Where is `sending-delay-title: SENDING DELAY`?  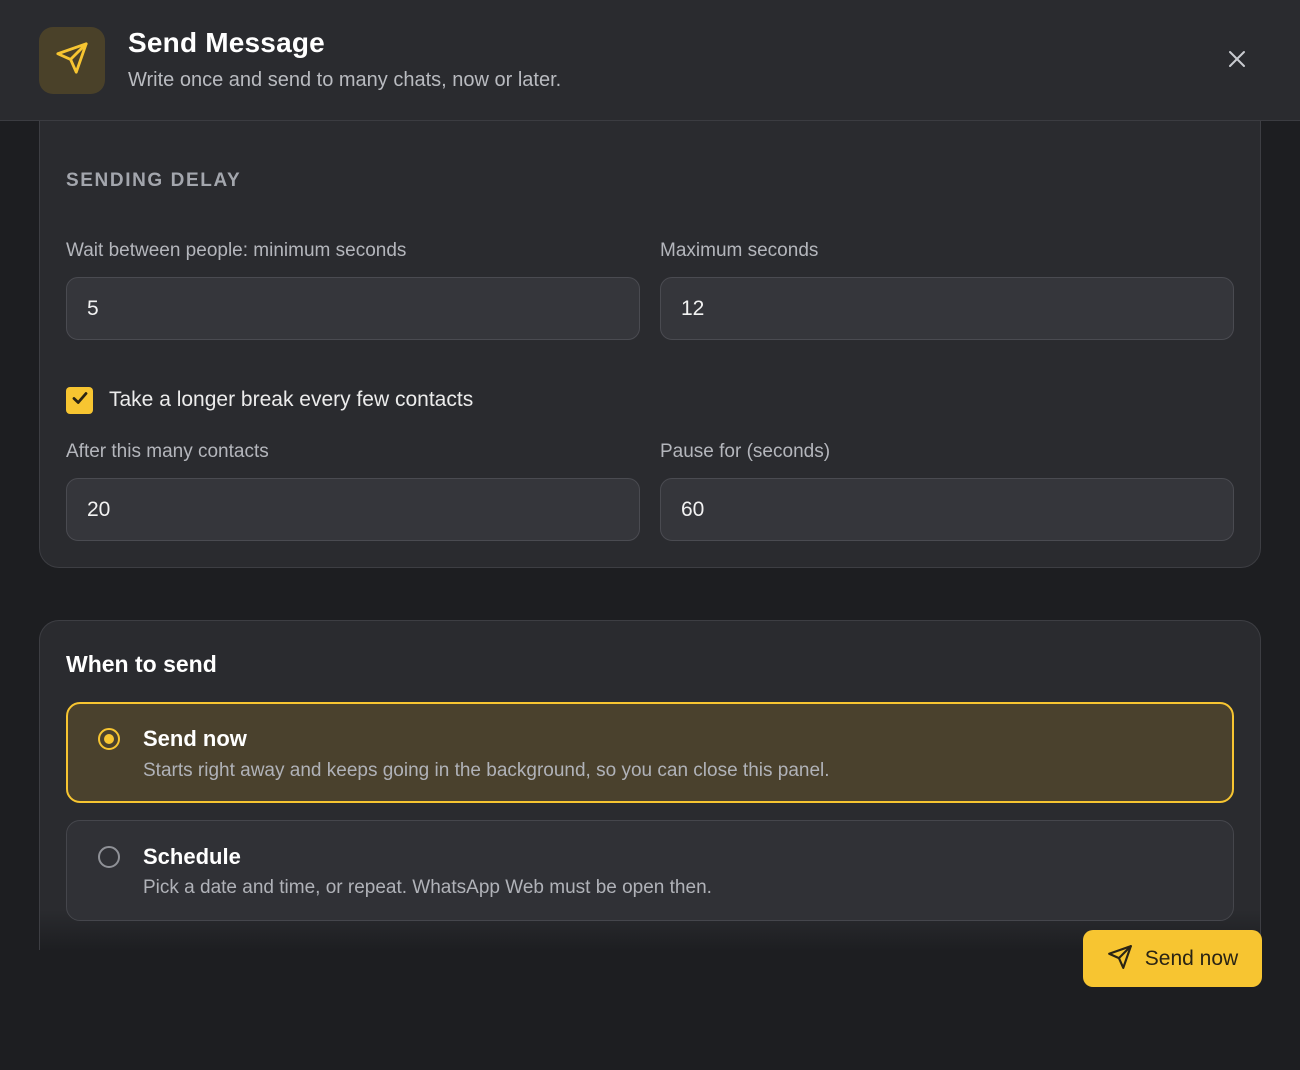
sending-delay-title: SENDING DELAY is located at coordinates (154, 180).